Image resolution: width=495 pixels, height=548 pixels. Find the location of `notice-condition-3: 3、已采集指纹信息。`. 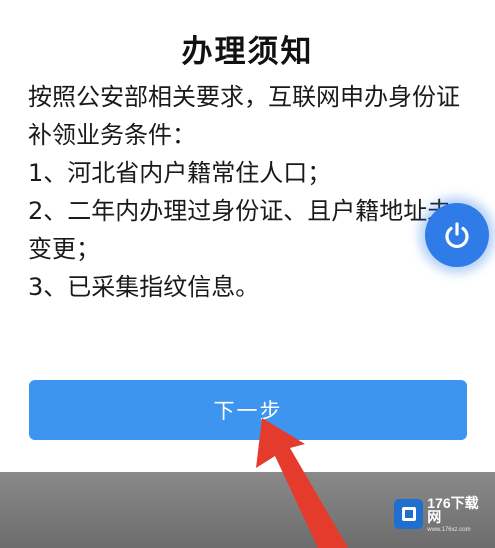

notice-condition-3: 3、已采集指纹信息。 is located at coordinates (144, 287).